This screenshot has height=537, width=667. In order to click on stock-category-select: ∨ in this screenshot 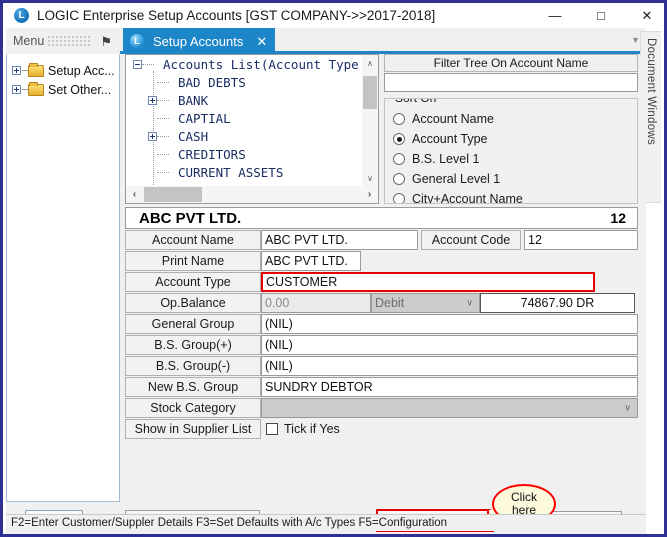, I will do `click(449, 408)`.